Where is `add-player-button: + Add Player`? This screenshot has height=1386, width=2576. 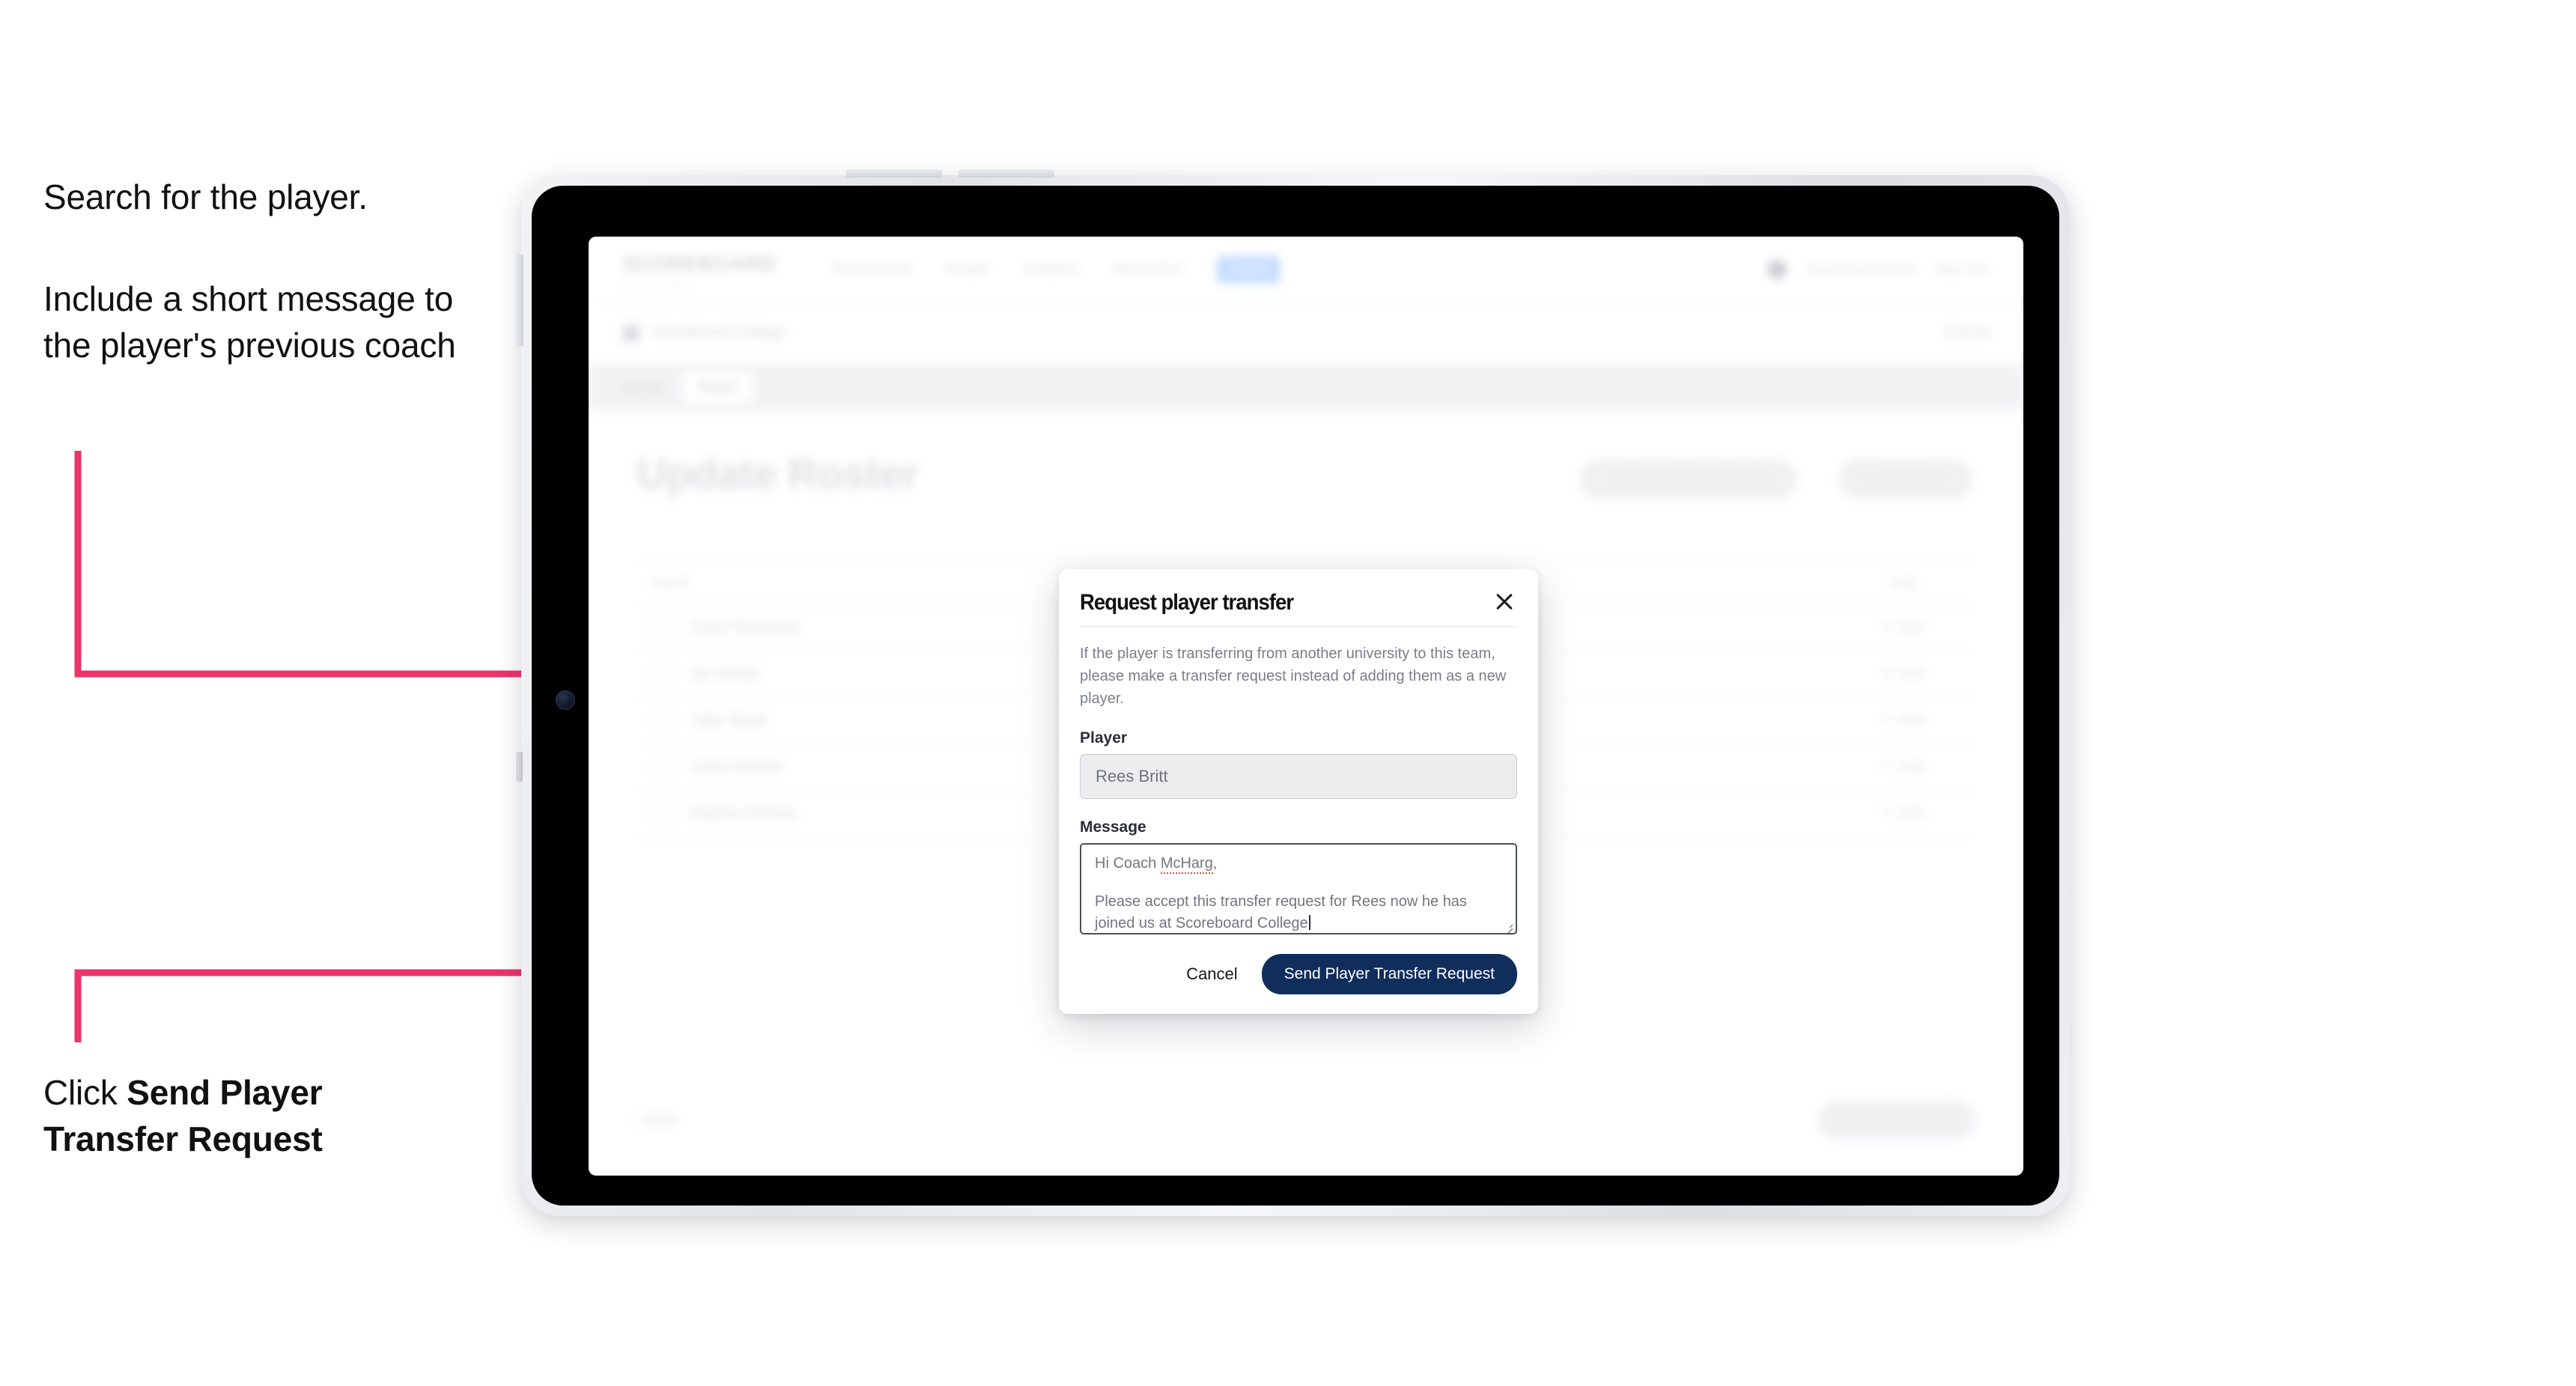 add-player-button: + Add Player is located at coordinates (1905, 480).